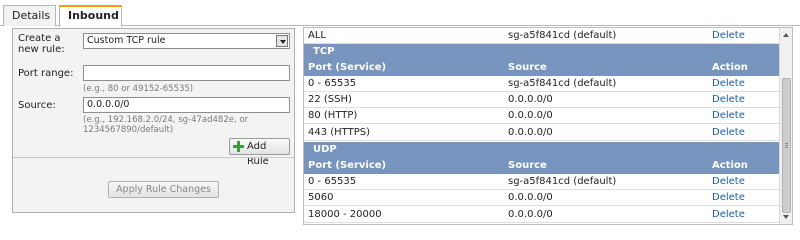  I want to click on port-cell: 22 (SSH), so click(330, 99).